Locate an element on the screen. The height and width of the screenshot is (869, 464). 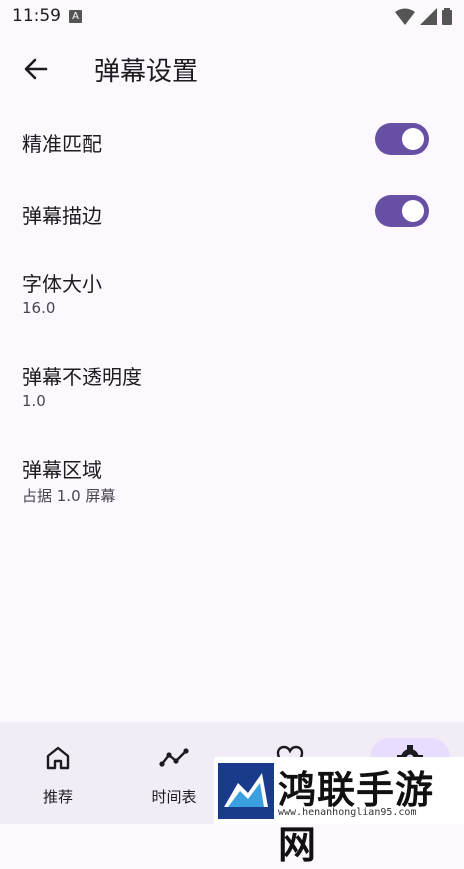
home-icon is located at coordinates (58, 758).